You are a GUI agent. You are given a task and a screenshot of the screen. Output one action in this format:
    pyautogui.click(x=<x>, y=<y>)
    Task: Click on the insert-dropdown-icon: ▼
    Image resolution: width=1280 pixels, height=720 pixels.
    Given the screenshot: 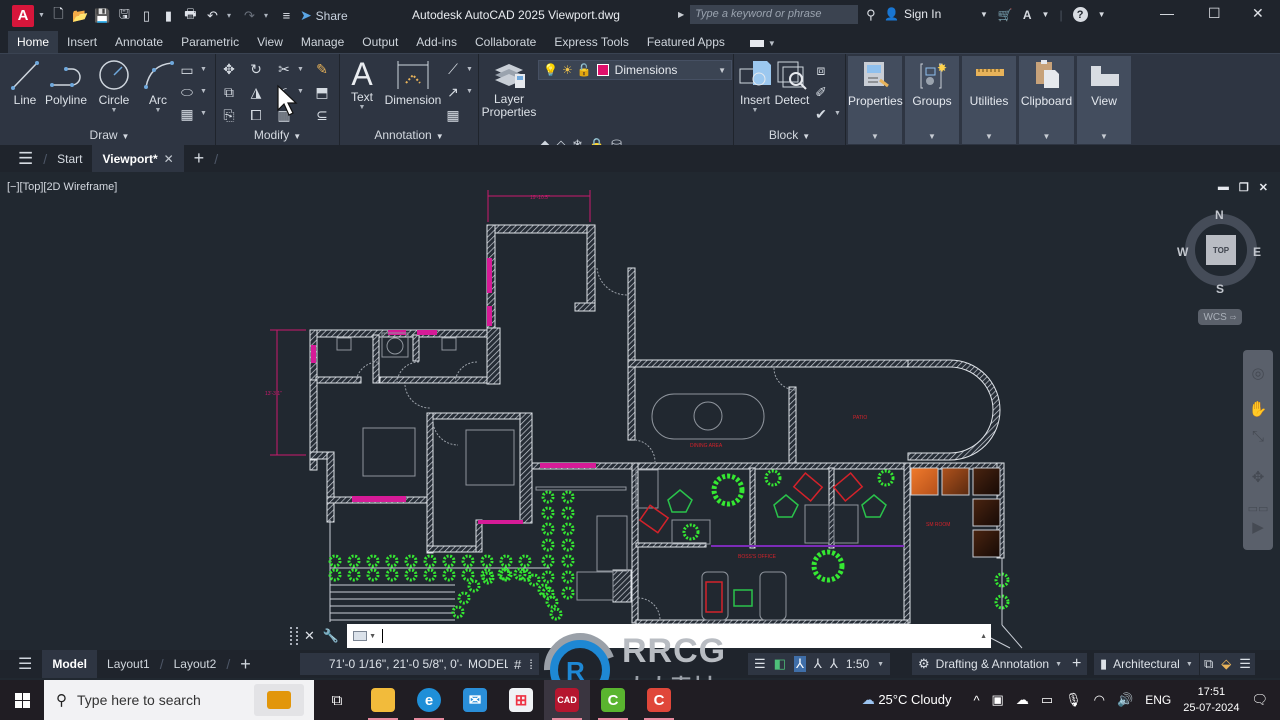 What is the action you would take?
    pyautogui.click(x=755, y=111)
    